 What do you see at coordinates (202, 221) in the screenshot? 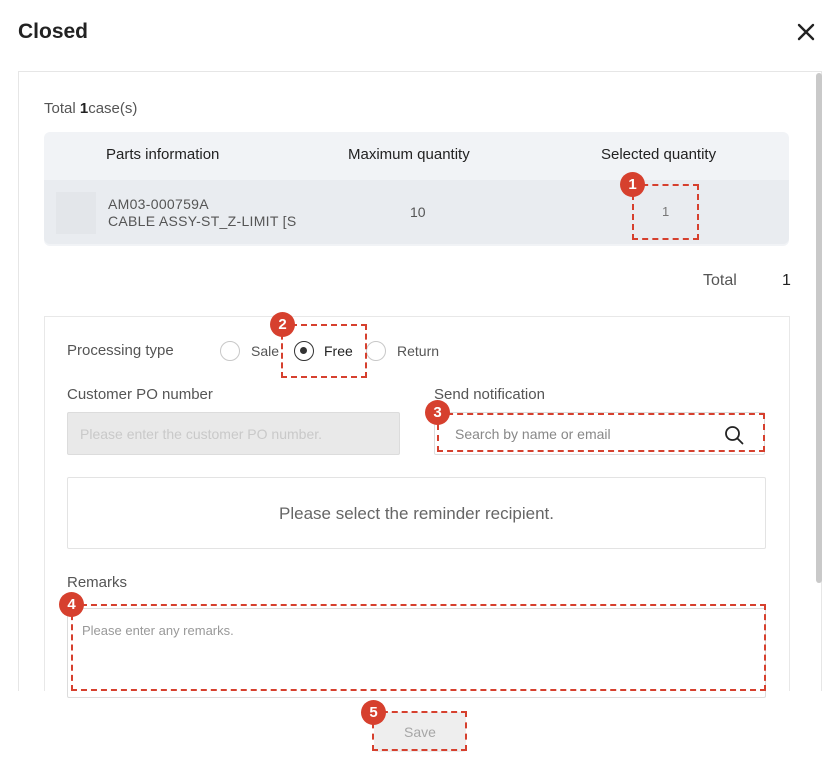
I see `part-name: CABLE ASSY-ST_Z-LIMIT [S` at bounding box center [202, 221].